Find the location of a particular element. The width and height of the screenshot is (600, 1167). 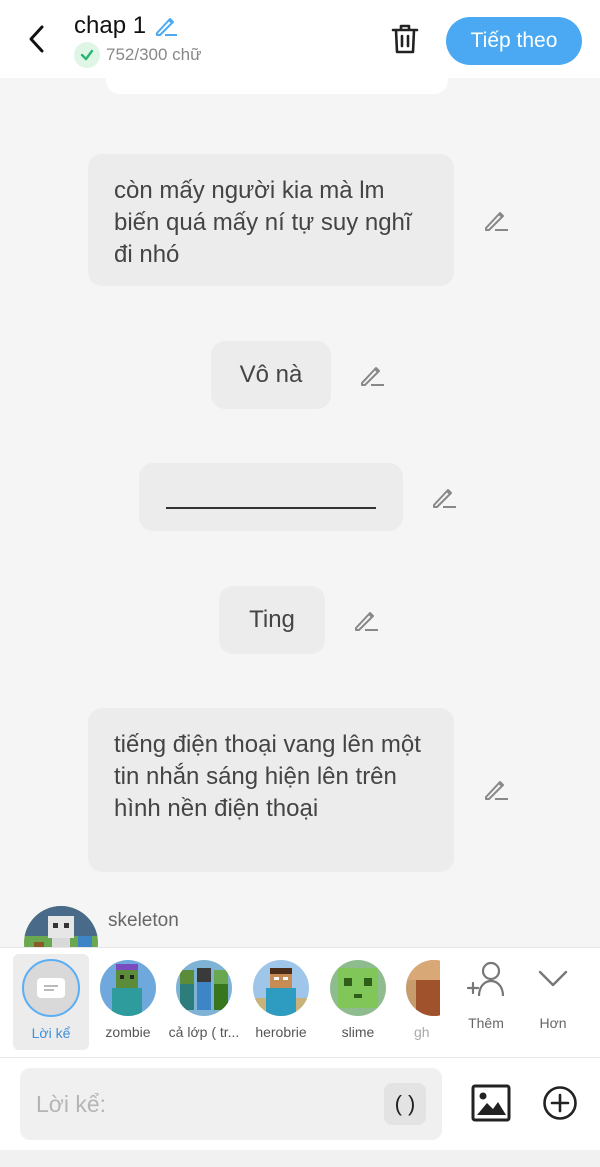

edit-title-button is located at coordinates (166, 26).